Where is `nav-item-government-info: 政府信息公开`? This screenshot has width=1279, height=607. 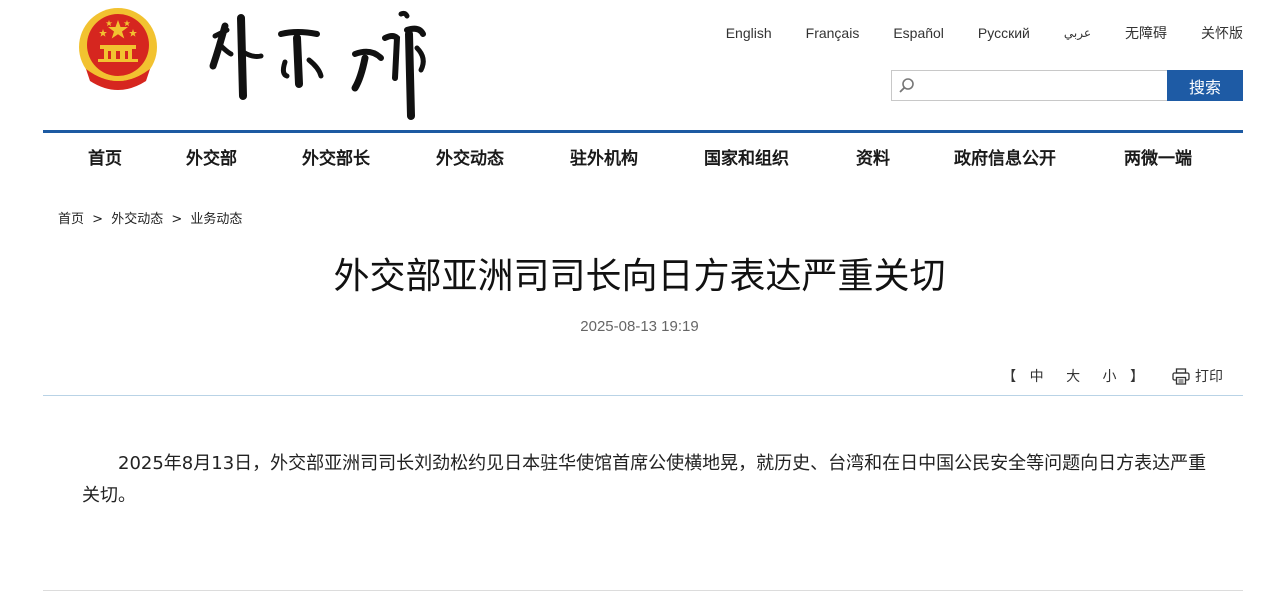 nav-item-government-info: 政府信息公开 is located at coordinates (1005, 159).